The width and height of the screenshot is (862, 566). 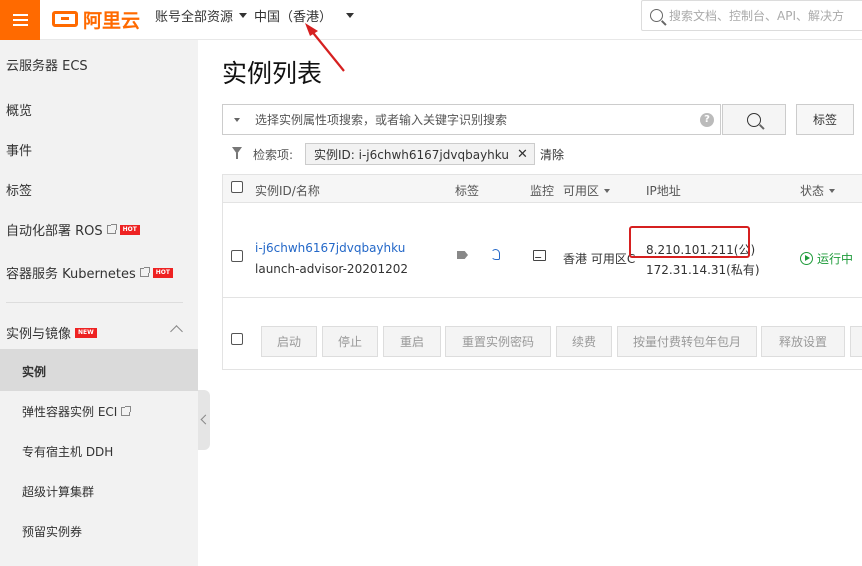 I want to click on tag-icon, so click(x=462, y=255).